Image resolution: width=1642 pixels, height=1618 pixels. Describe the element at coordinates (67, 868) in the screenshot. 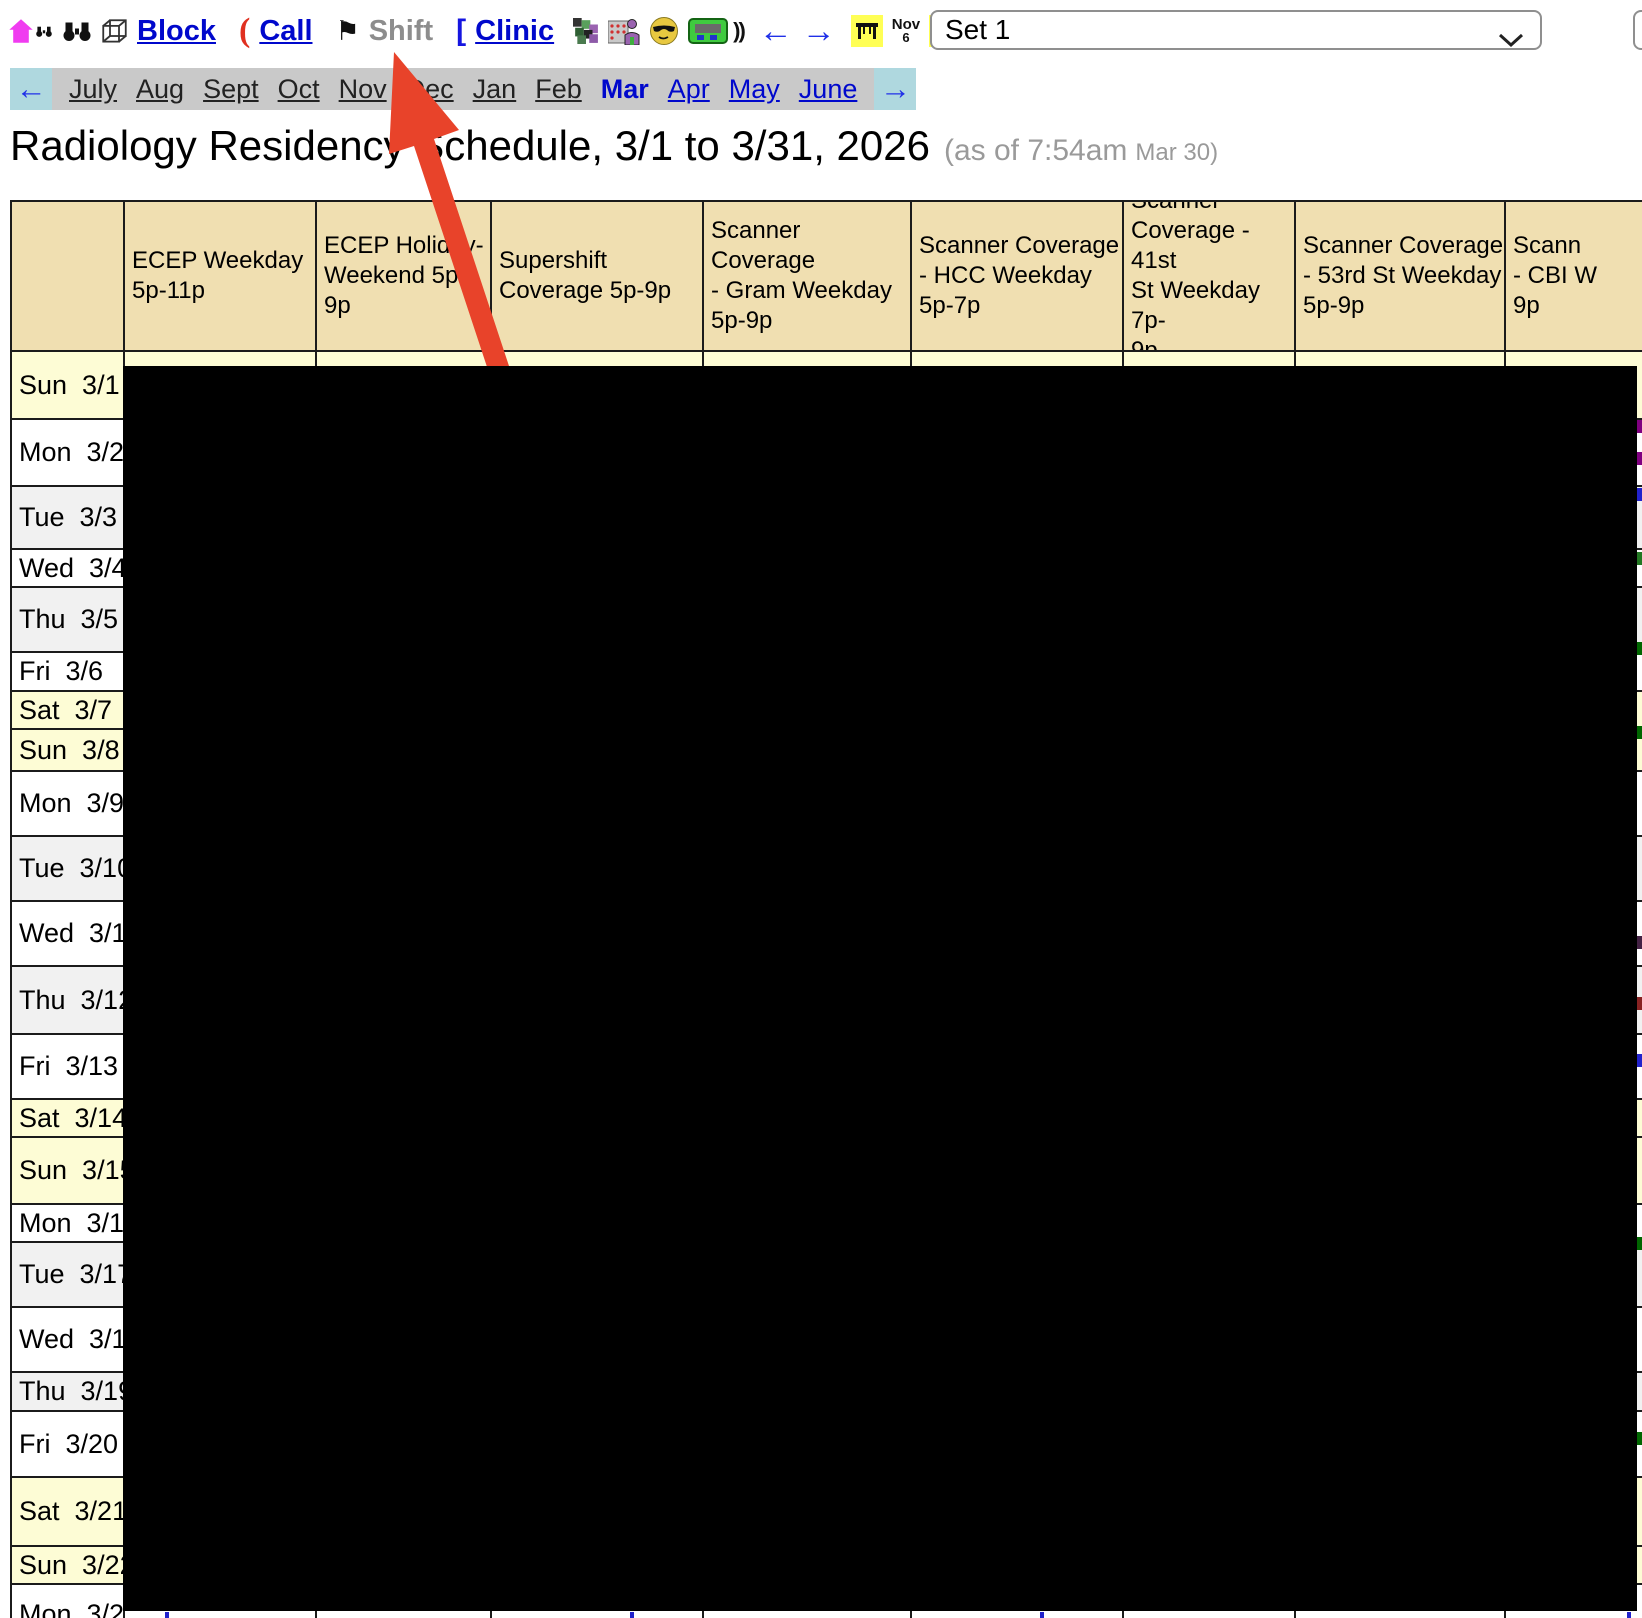

I see `date-cell: Tue 3/10` at that location.